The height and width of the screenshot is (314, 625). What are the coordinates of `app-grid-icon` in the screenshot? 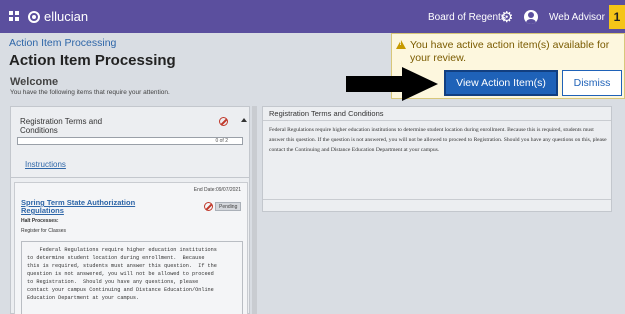 It's located at (14, 16).